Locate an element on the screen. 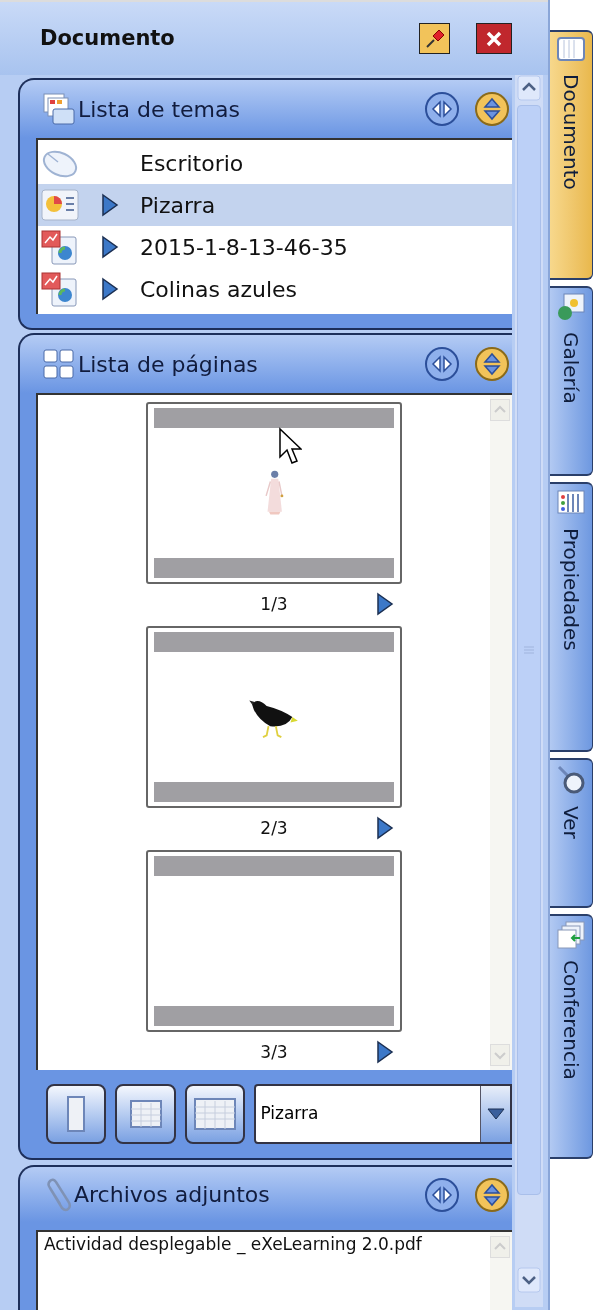 Image resolution: width=595 pixels, height=1310 pixels. pin-button is located at coordinates (434, 38).